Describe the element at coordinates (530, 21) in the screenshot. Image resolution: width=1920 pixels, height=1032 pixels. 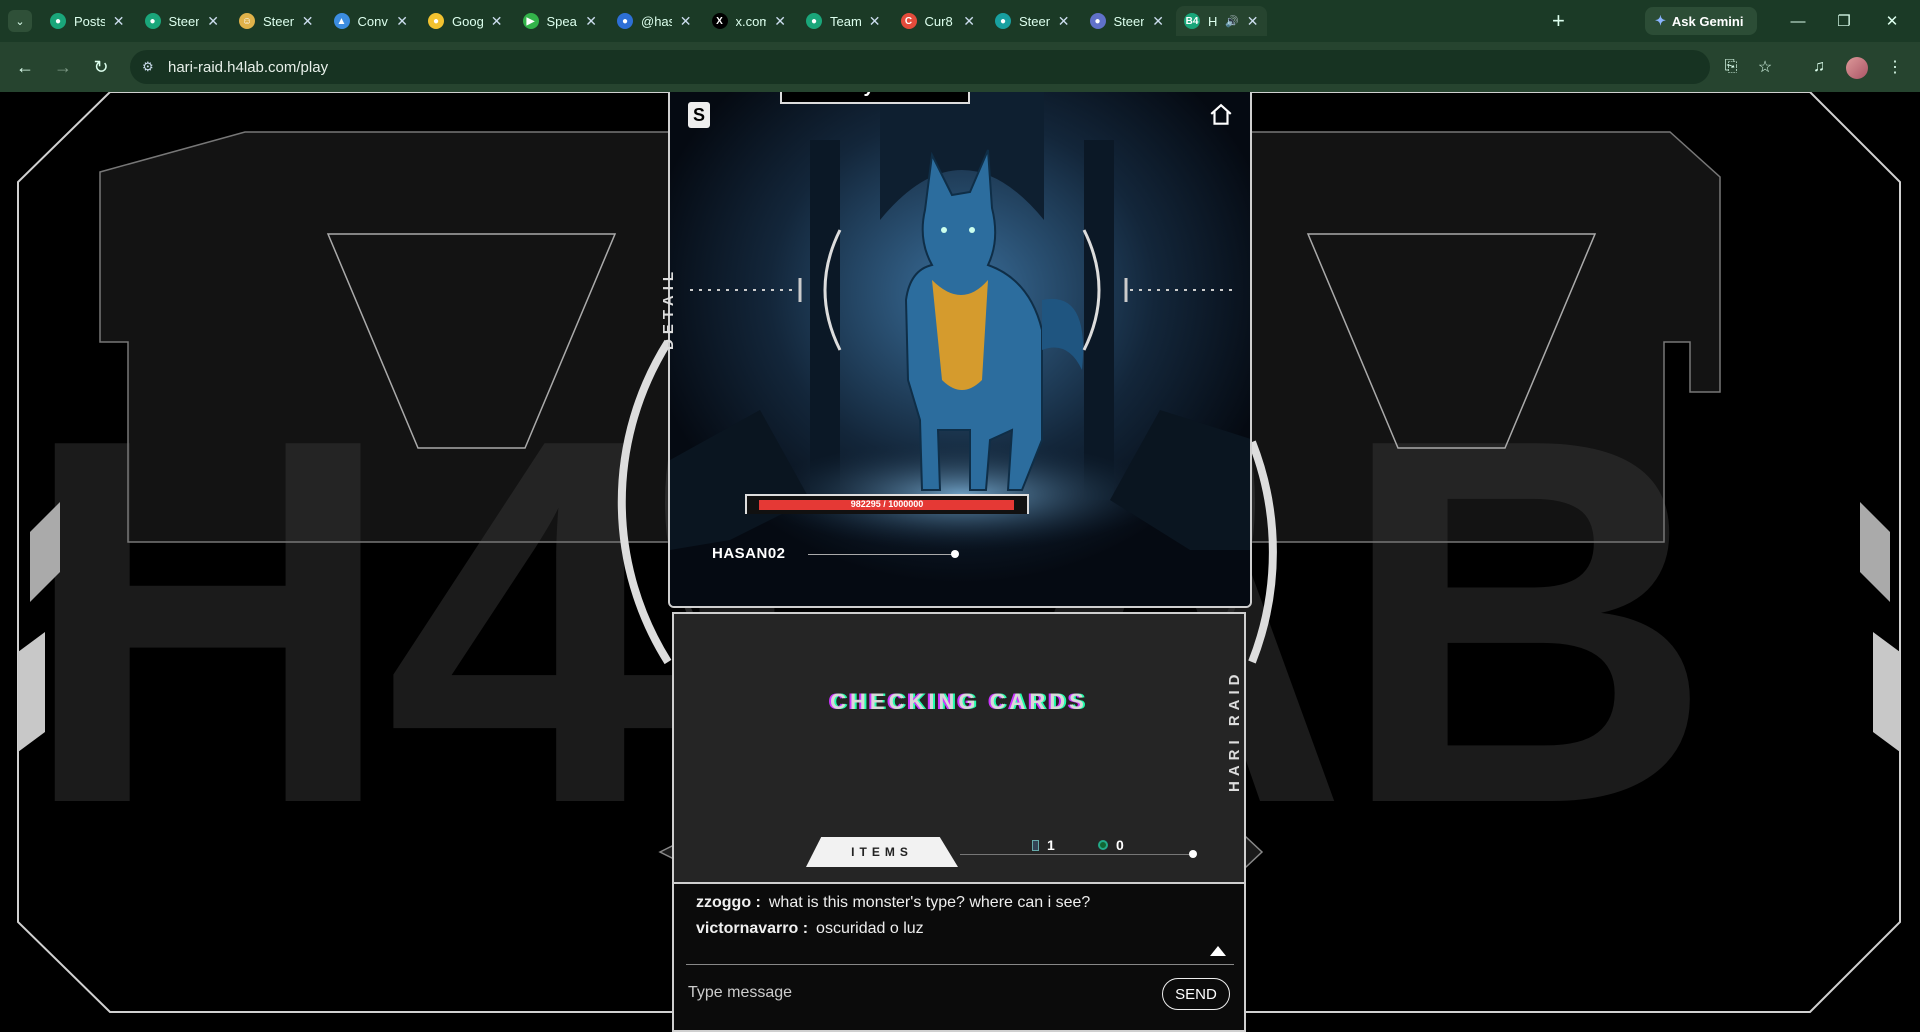
I see `play-icon: ▶` at that location.